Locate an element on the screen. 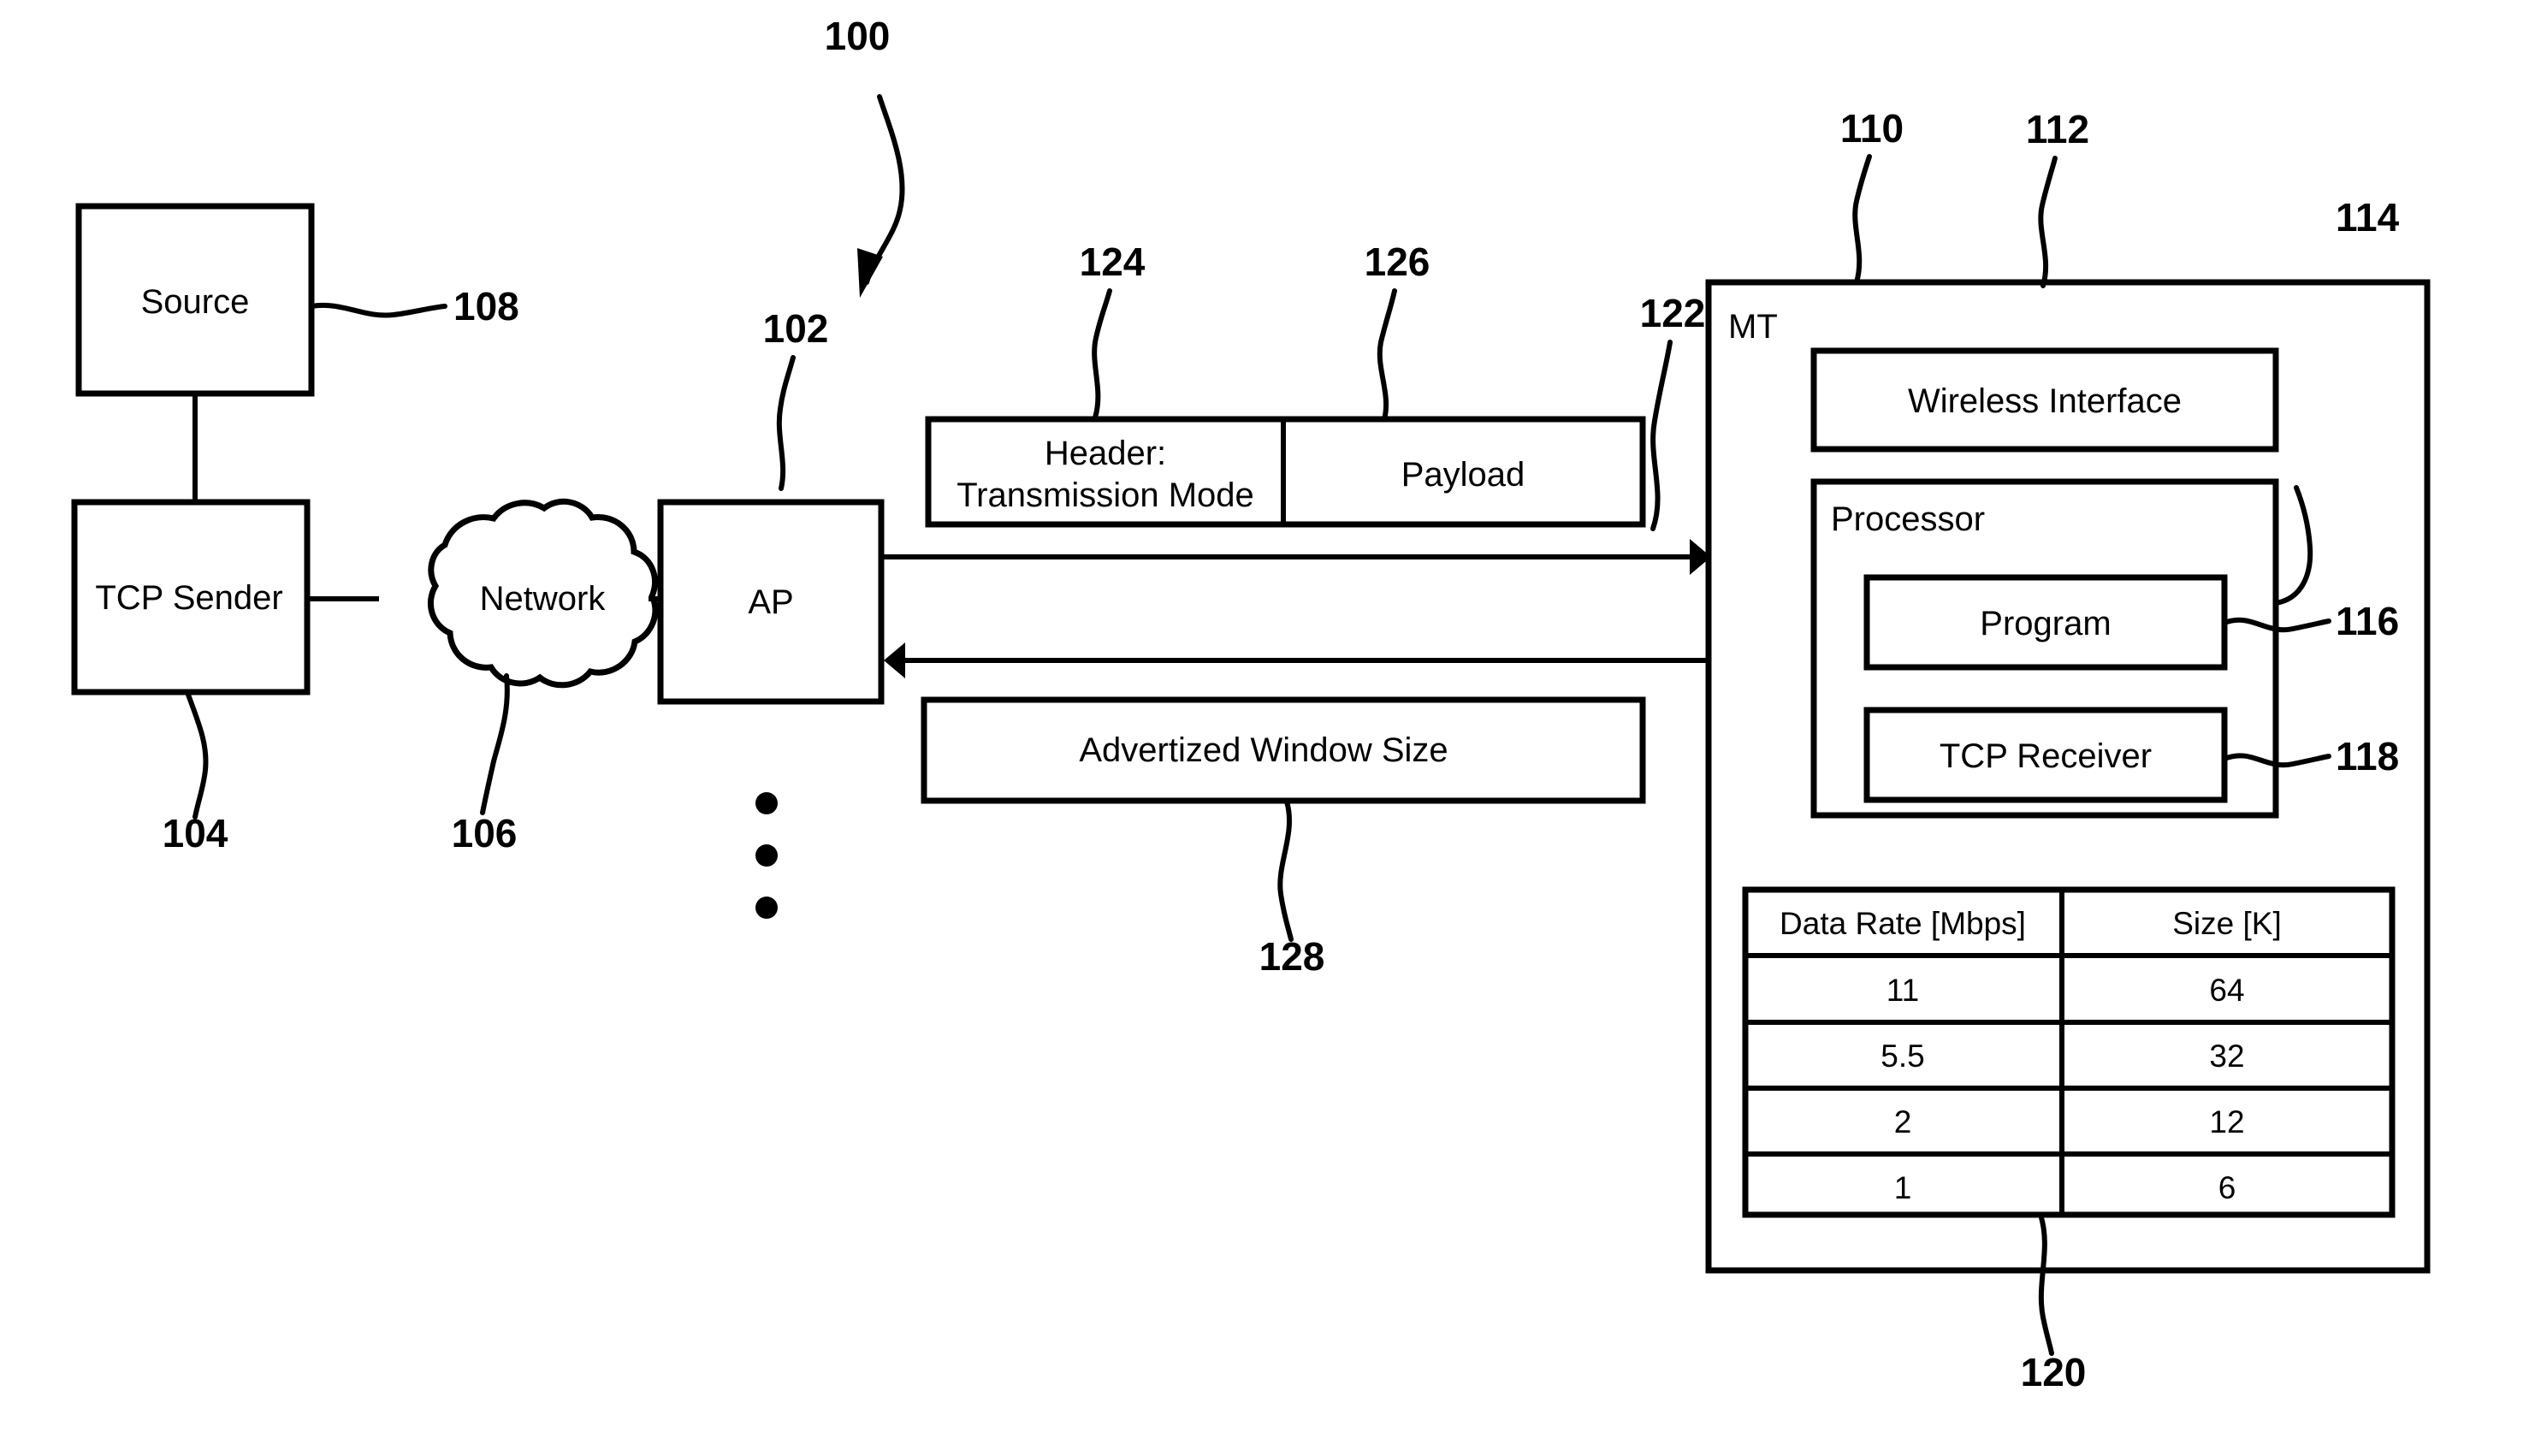  program-ref-number: 116 is located at coordinates (2367, 621).